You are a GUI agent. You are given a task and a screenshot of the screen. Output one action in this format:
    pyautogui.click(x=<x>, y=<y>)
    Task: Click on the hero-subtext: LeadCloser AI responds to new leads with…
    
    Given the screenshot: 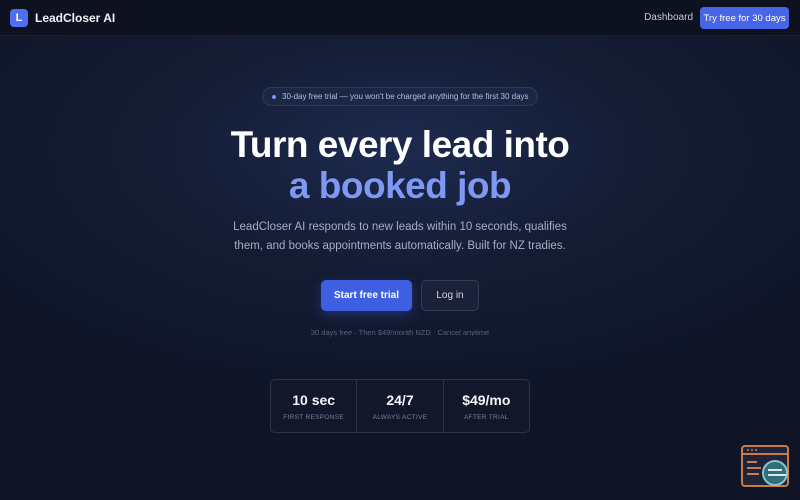 What is the action you would take?
    pyautogui.click(x=400, y=236)
    